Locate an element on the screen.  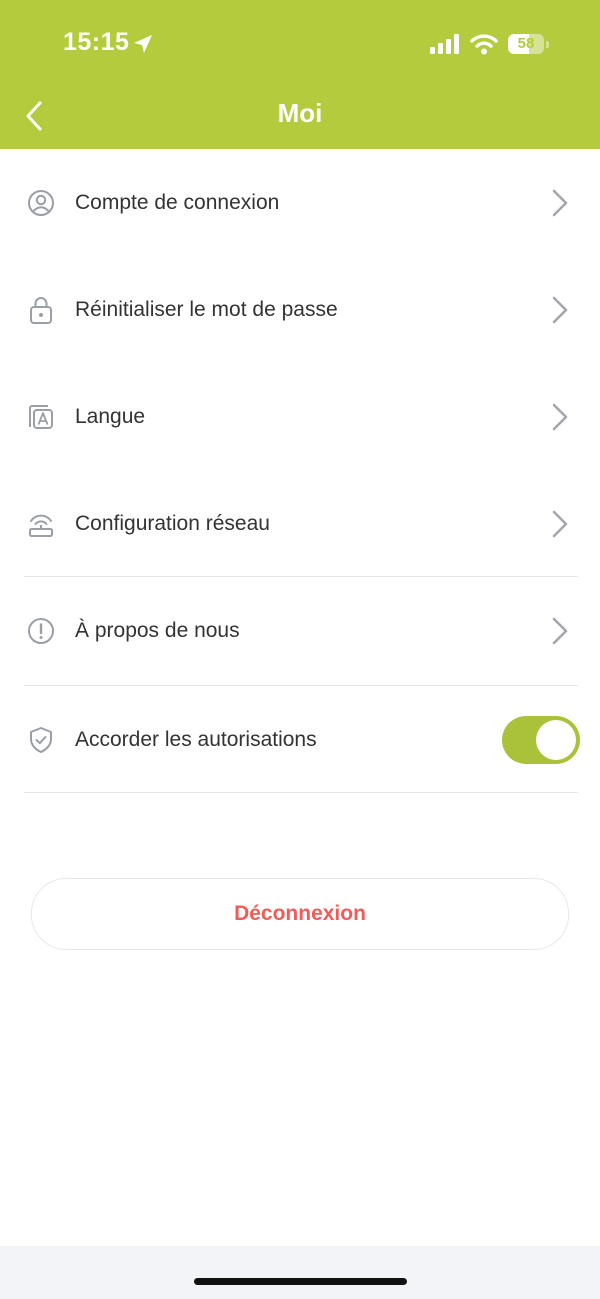
battery-indicator: 58 is located at coordinates (528, 44).